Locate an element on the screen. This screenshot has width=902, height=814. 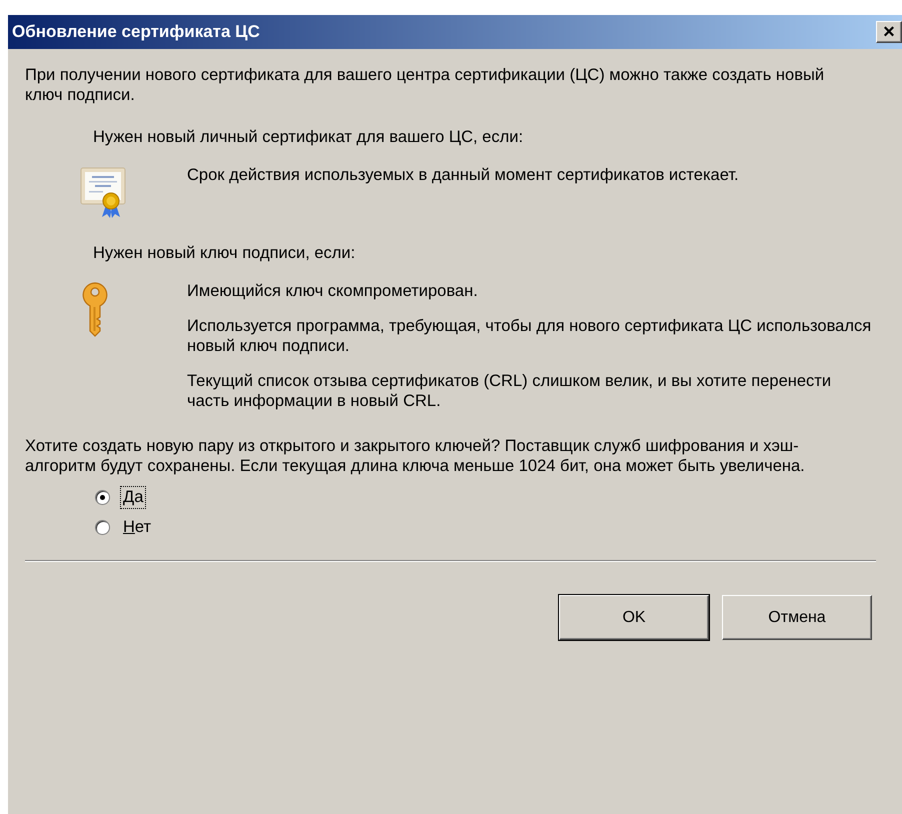
key-icon is located at coordinates (95, 309).